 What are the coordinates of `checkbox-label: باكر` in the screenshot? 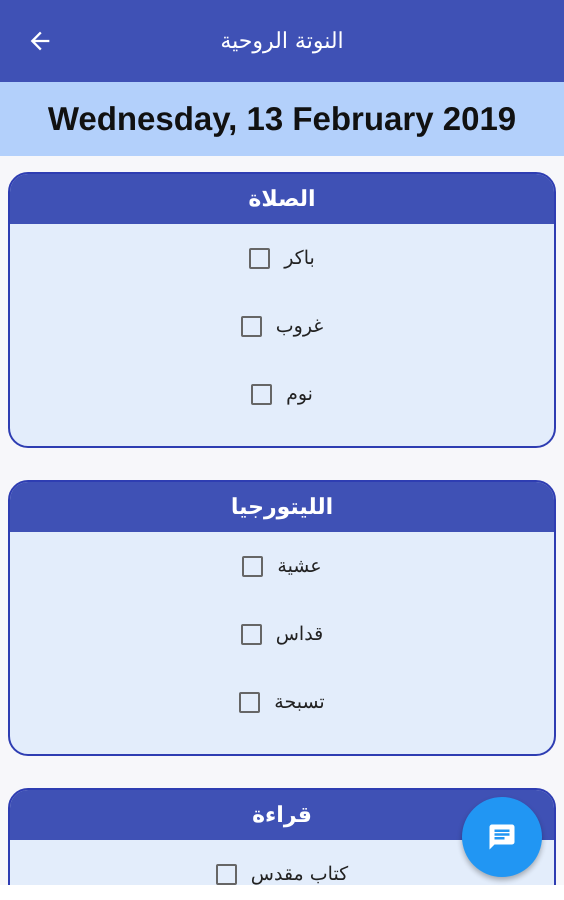 It's located at (299, 258).